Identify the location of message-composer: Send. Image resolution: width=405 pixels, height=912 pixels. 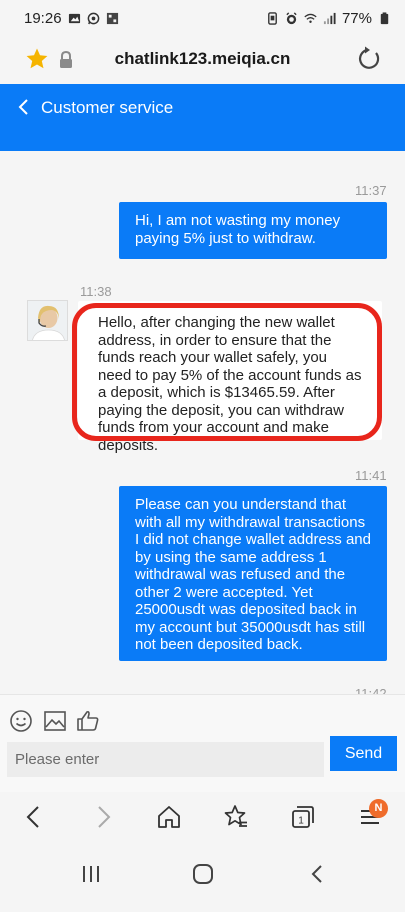
(202, 743).